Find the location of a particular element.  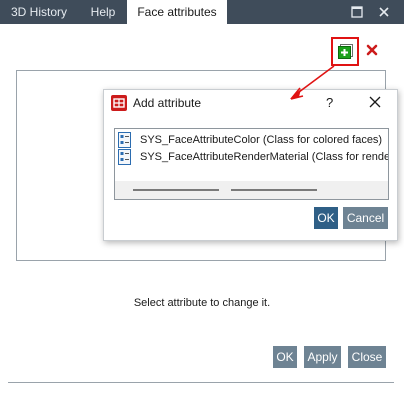

horizontal-scrollbar is located at coordinates (251, 190).